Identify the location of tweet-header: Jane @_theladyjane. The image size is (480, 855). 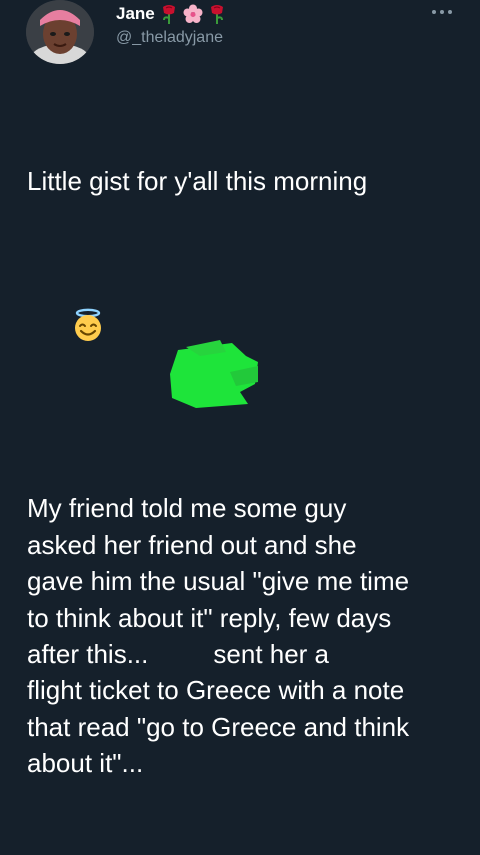
(170, 25).